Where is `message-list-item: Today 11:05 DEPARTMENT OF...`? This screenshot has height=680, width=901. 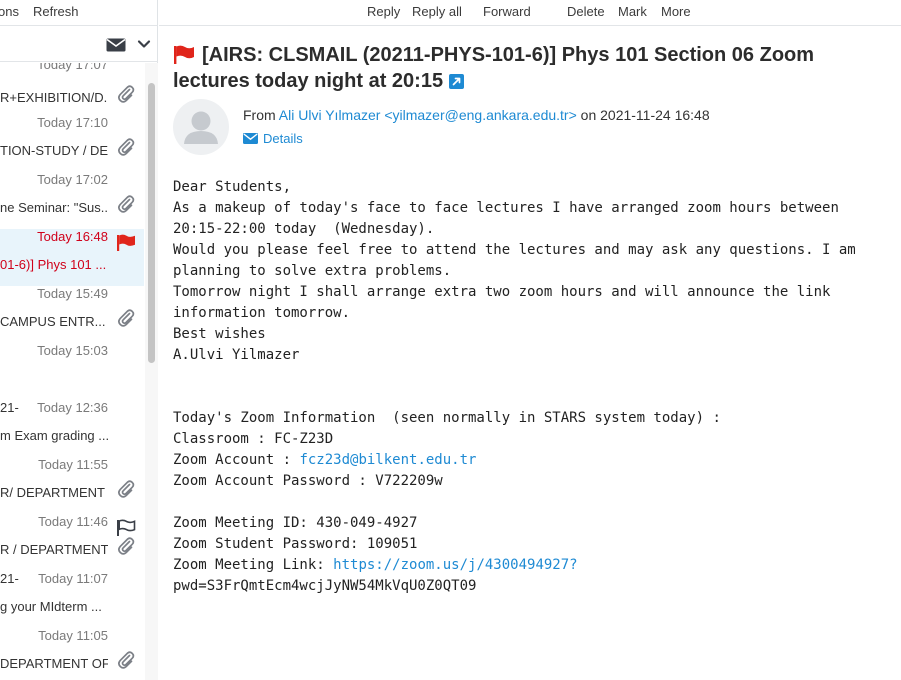 message-list-item: Today 11:05 DEPARTMENT OF... is located at coordinates (72, 654).